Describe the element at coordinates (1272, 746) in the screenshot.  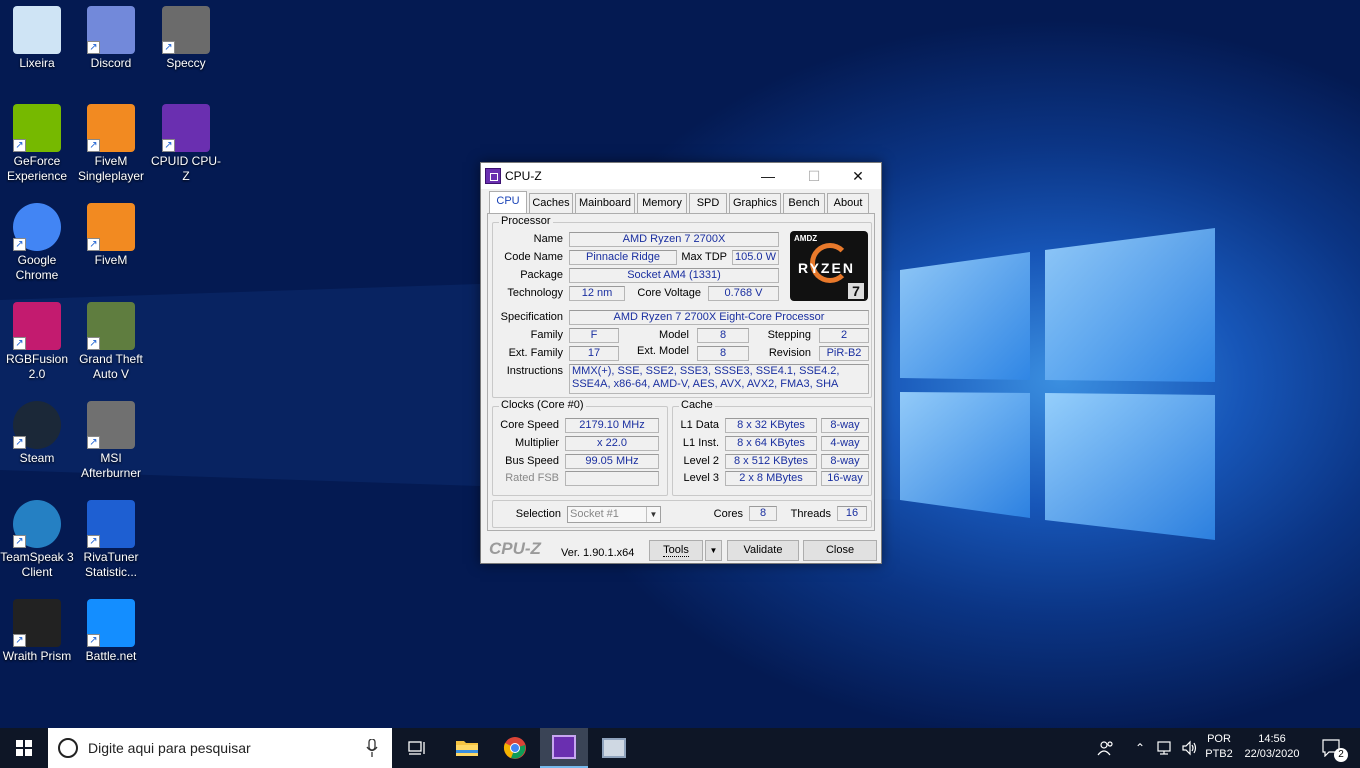
I see `clock: 14:56 22/03/2020` at that location.